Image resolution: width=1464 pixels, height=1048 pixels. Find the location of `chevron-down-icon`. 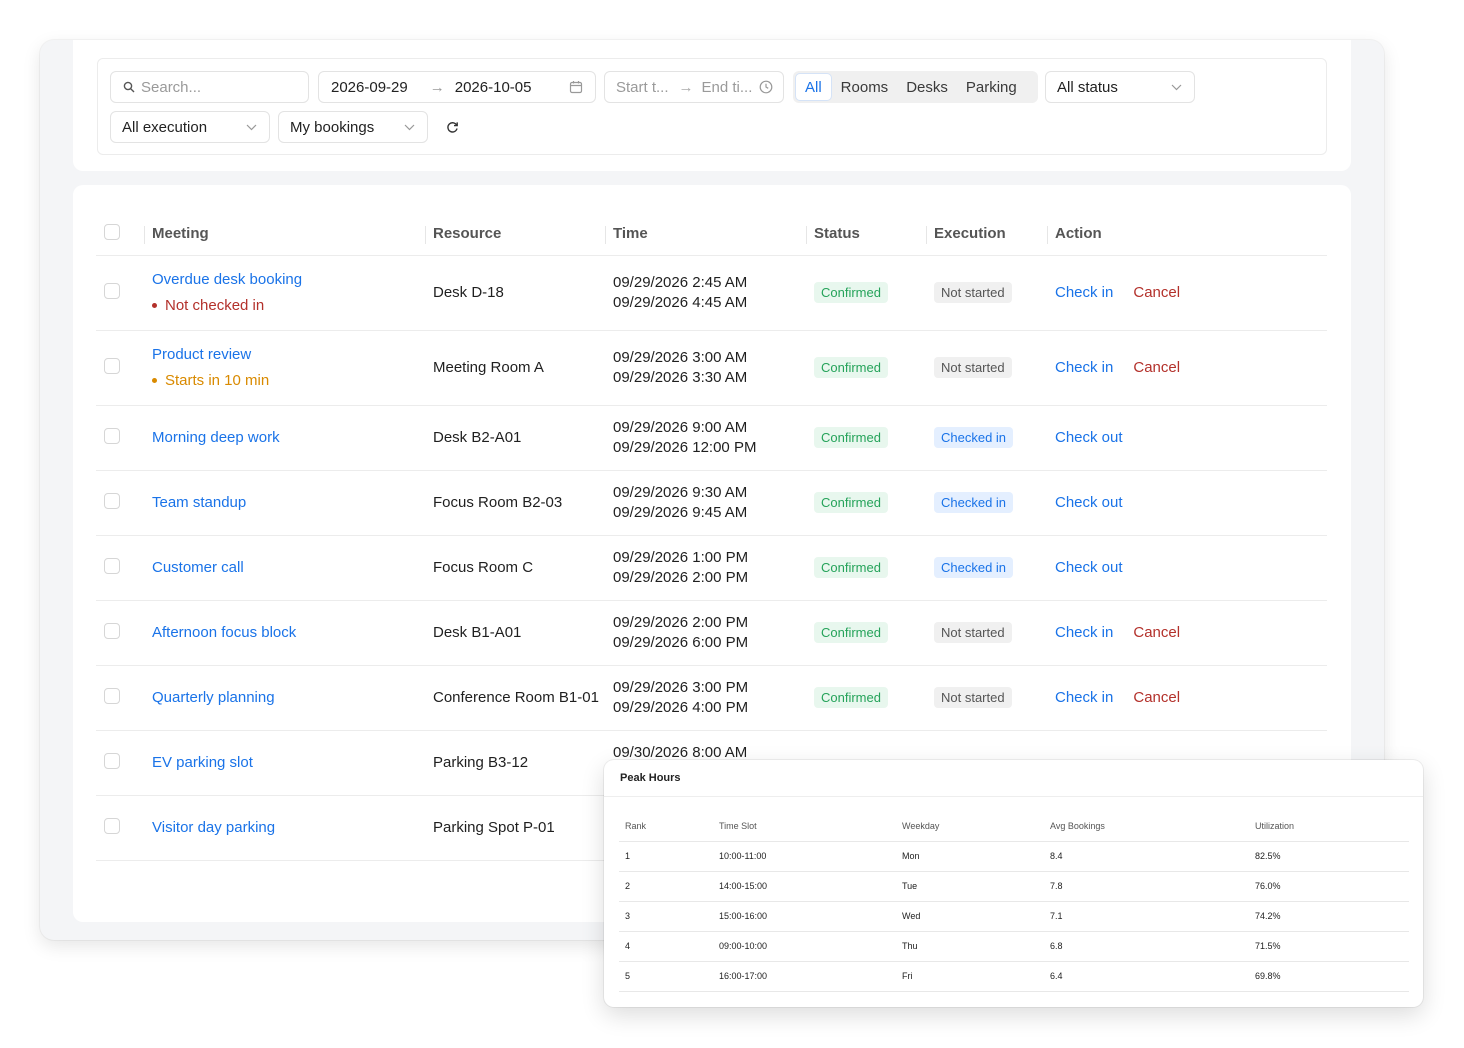

chevron-down-icon is located at coordinates (251, 127).